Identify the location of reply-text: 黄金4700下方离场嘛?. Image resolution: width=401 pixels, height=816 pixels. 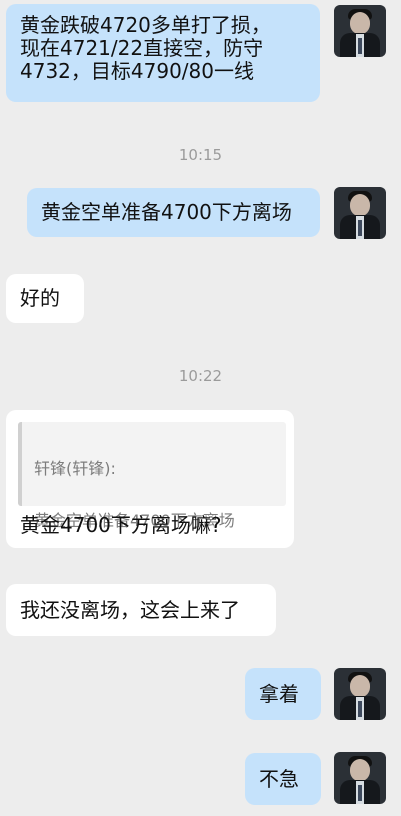
(121, 525).